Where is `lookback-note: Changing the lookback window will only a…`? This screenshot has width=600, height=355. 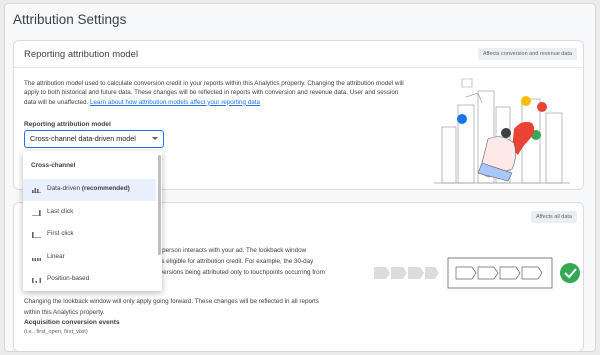 lookback-note: Changing the lookback window will only a… is located at coordinates (171, 307).